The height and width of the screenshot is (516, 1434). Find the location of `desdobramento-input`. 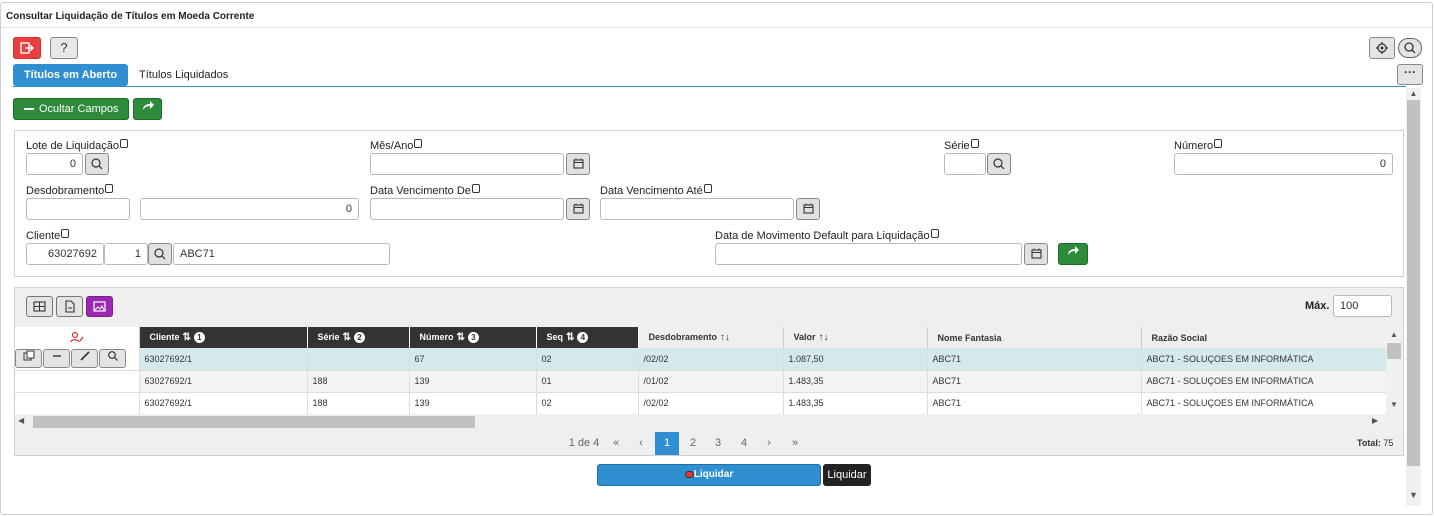

desdobramento-input is located at coordinates (78, 209).